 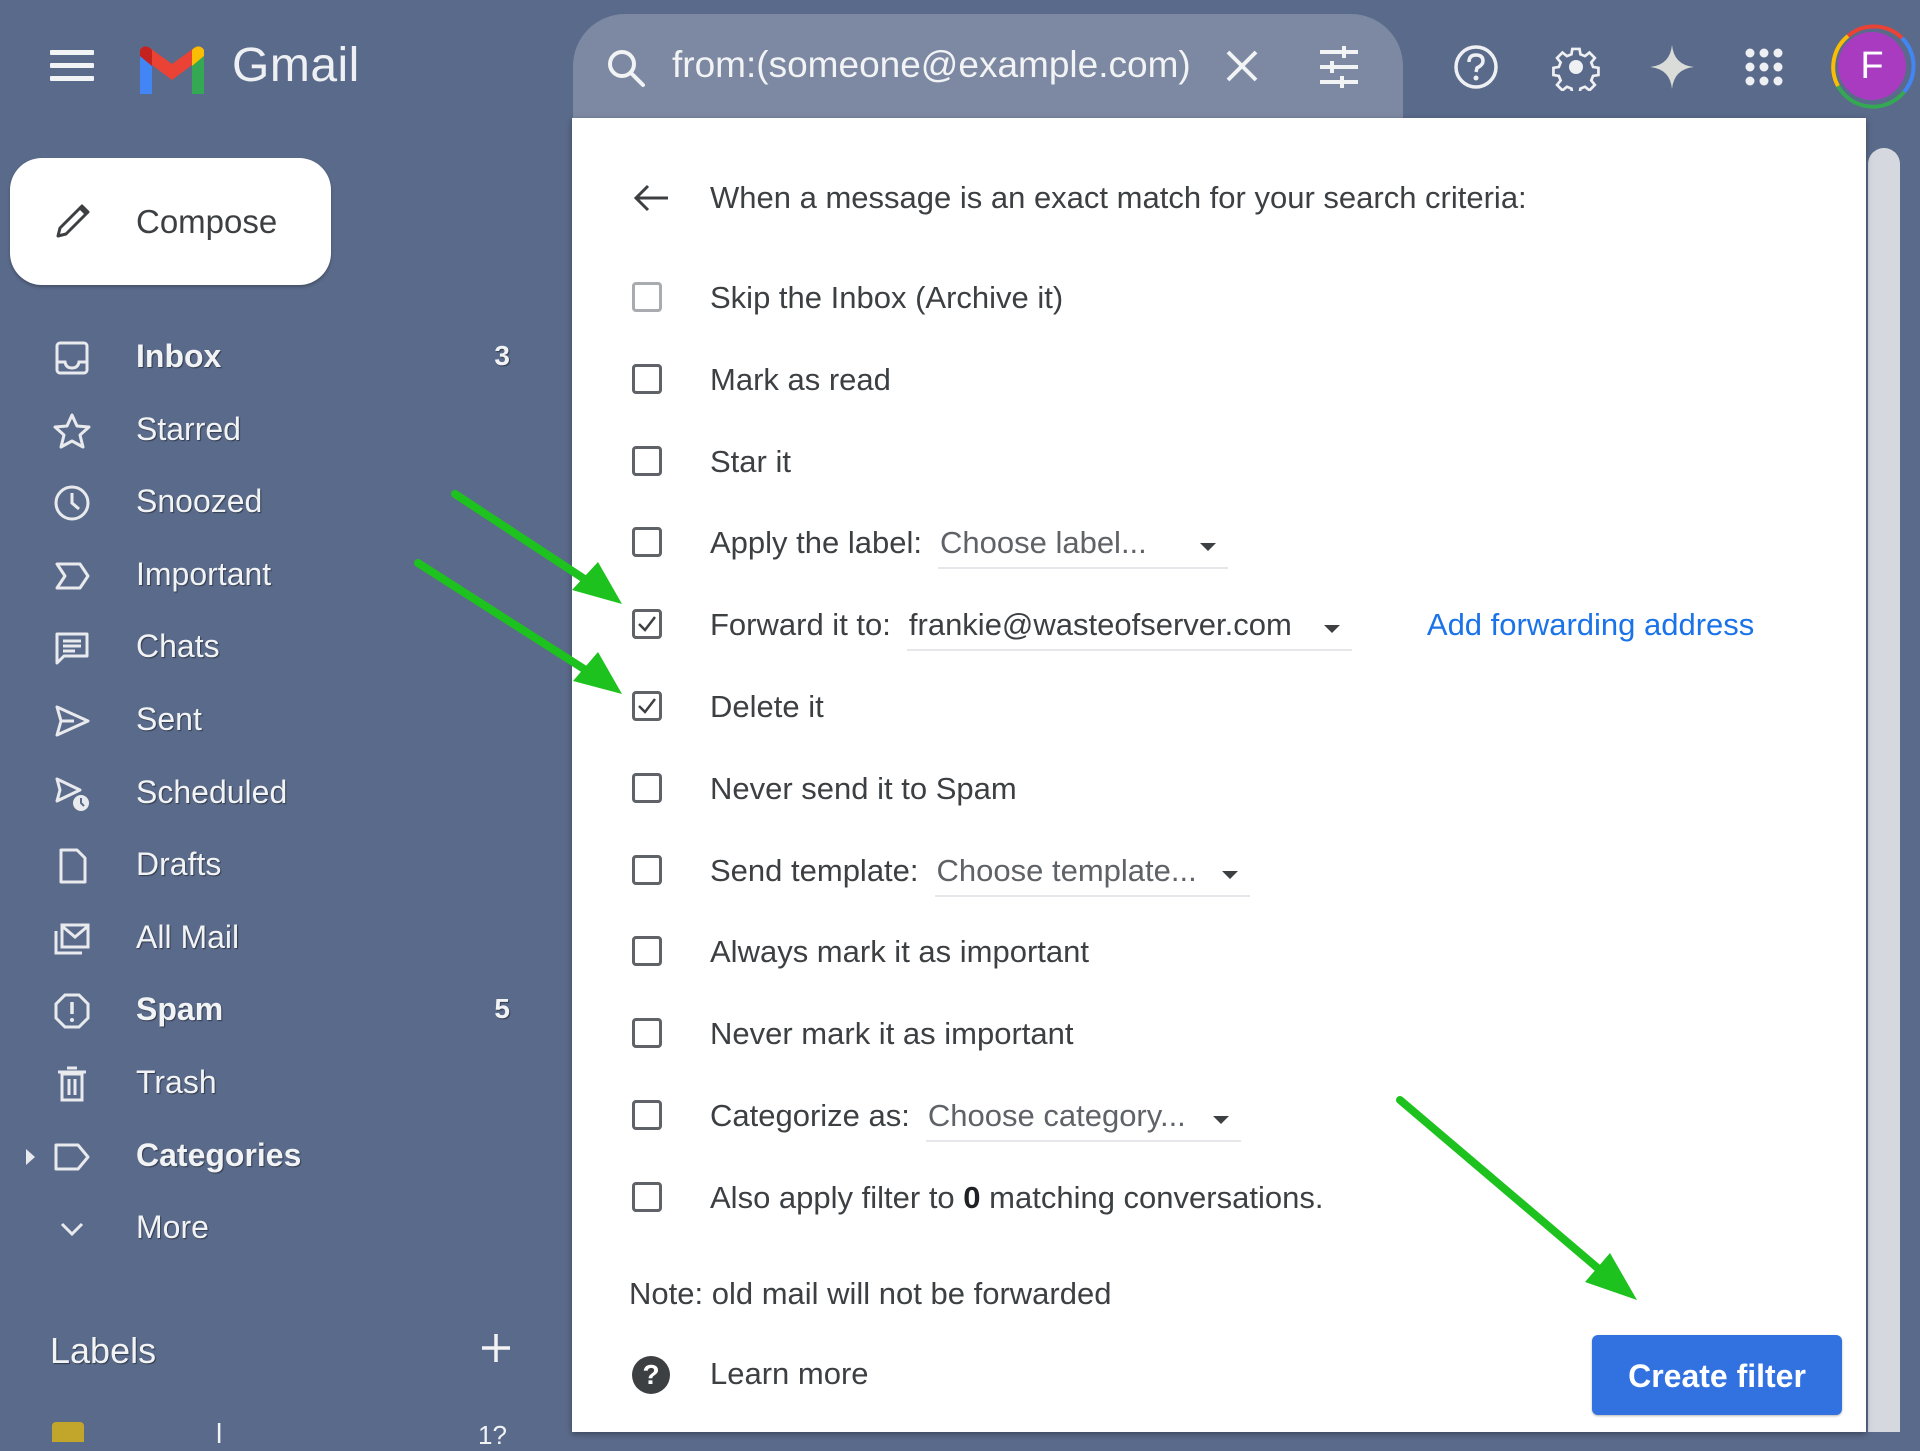 What do you see at coordinates (626, 68) in the screenshot?
I see `search-icon` at bounding box center [626, 68].